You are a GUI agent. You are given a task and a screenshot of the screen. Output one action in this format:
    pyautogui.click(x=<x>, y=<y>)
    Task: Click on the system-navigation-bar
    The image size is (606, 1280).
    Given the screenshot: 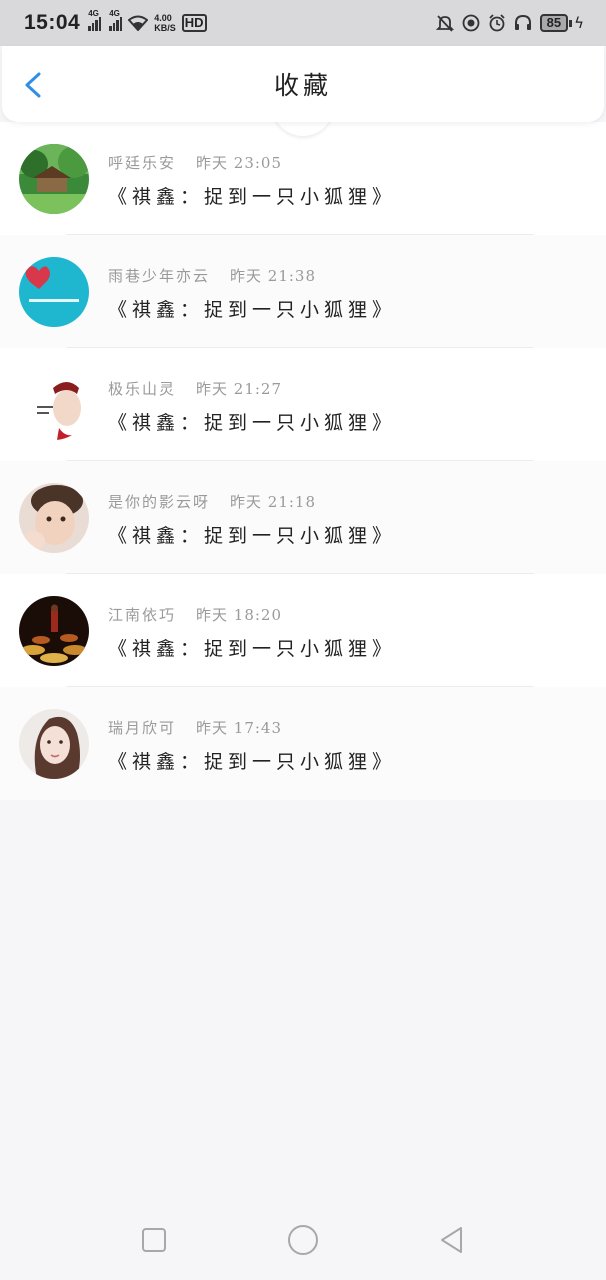 What is the action you would take?
    pyautogui.click(x=303, y=1240)
    